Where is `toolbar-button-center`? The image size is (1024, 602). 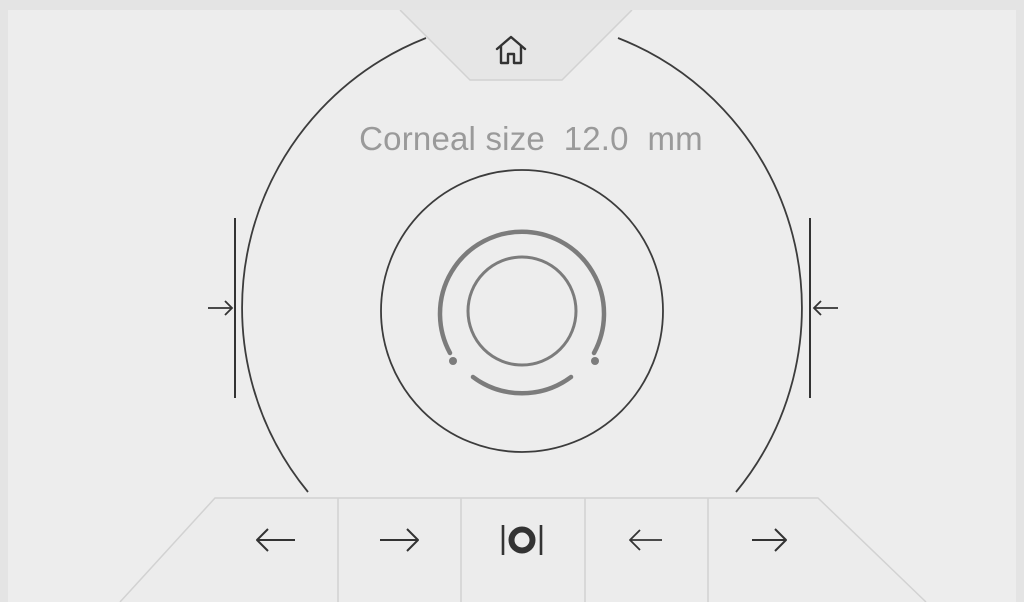
toolbar-button-center is located at coordinates (522, 550).